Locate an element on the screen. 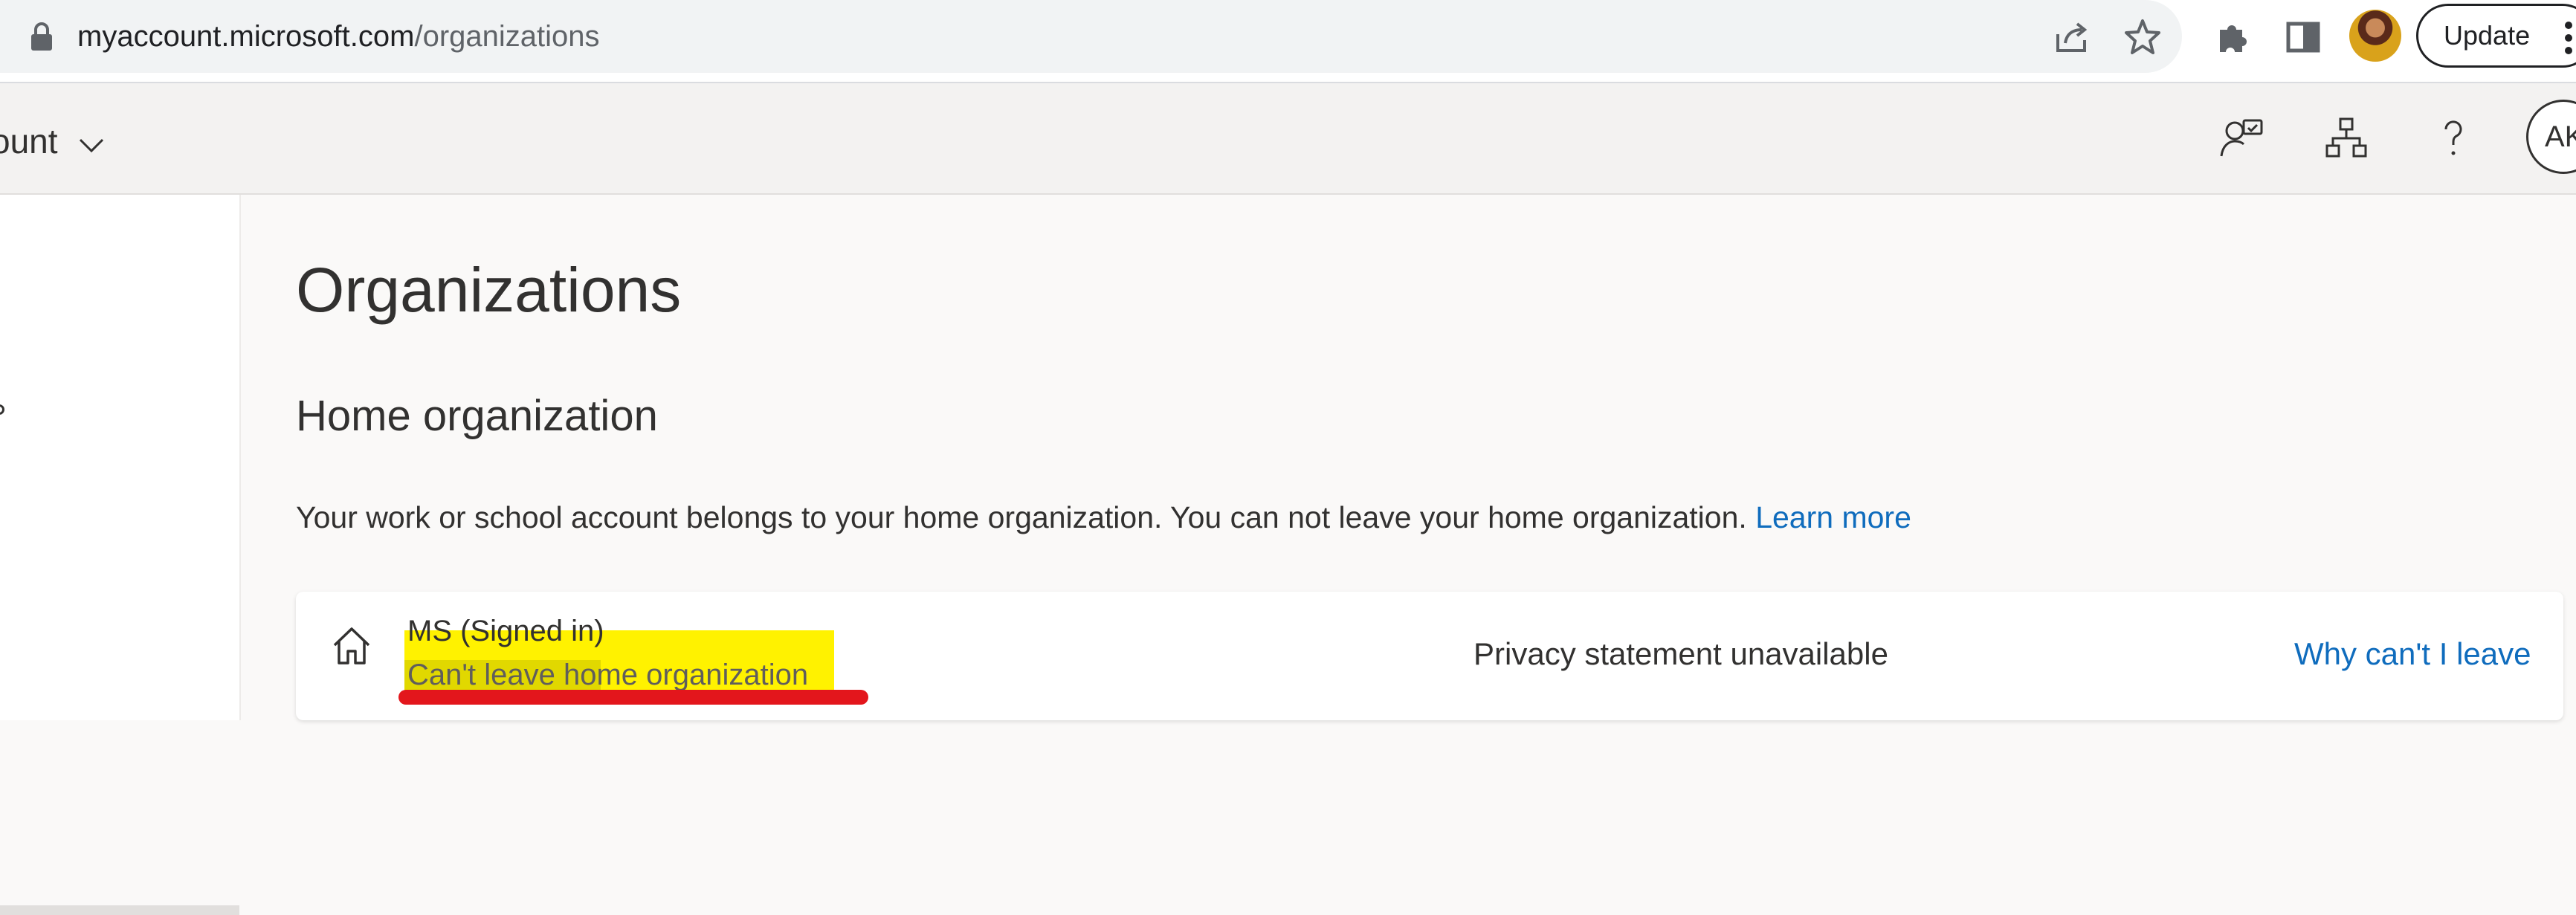 This screenshot has height=915, width=2576. privacy-statement: Privacy statement unavailable is located at coordinates (1680, 654).